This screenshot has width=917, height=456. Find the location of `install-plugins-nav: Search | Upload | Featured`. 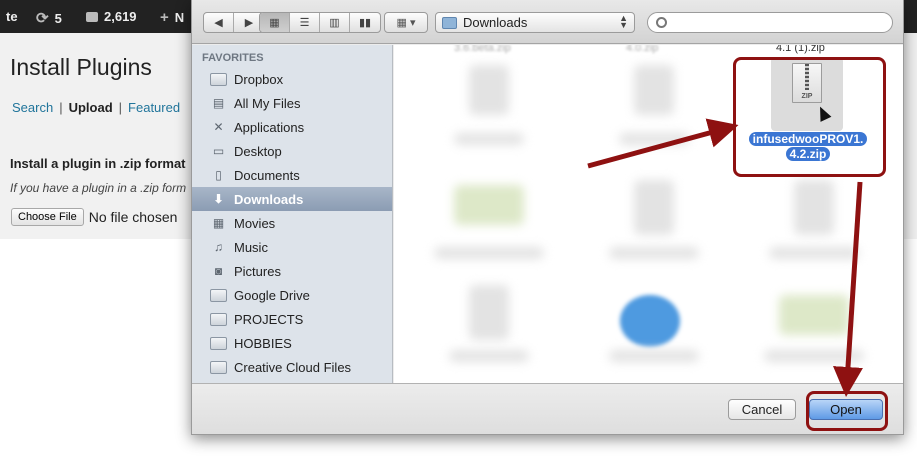

install-plugins-nav: Search | Upload | Featured is located at coordinates (96, 107).